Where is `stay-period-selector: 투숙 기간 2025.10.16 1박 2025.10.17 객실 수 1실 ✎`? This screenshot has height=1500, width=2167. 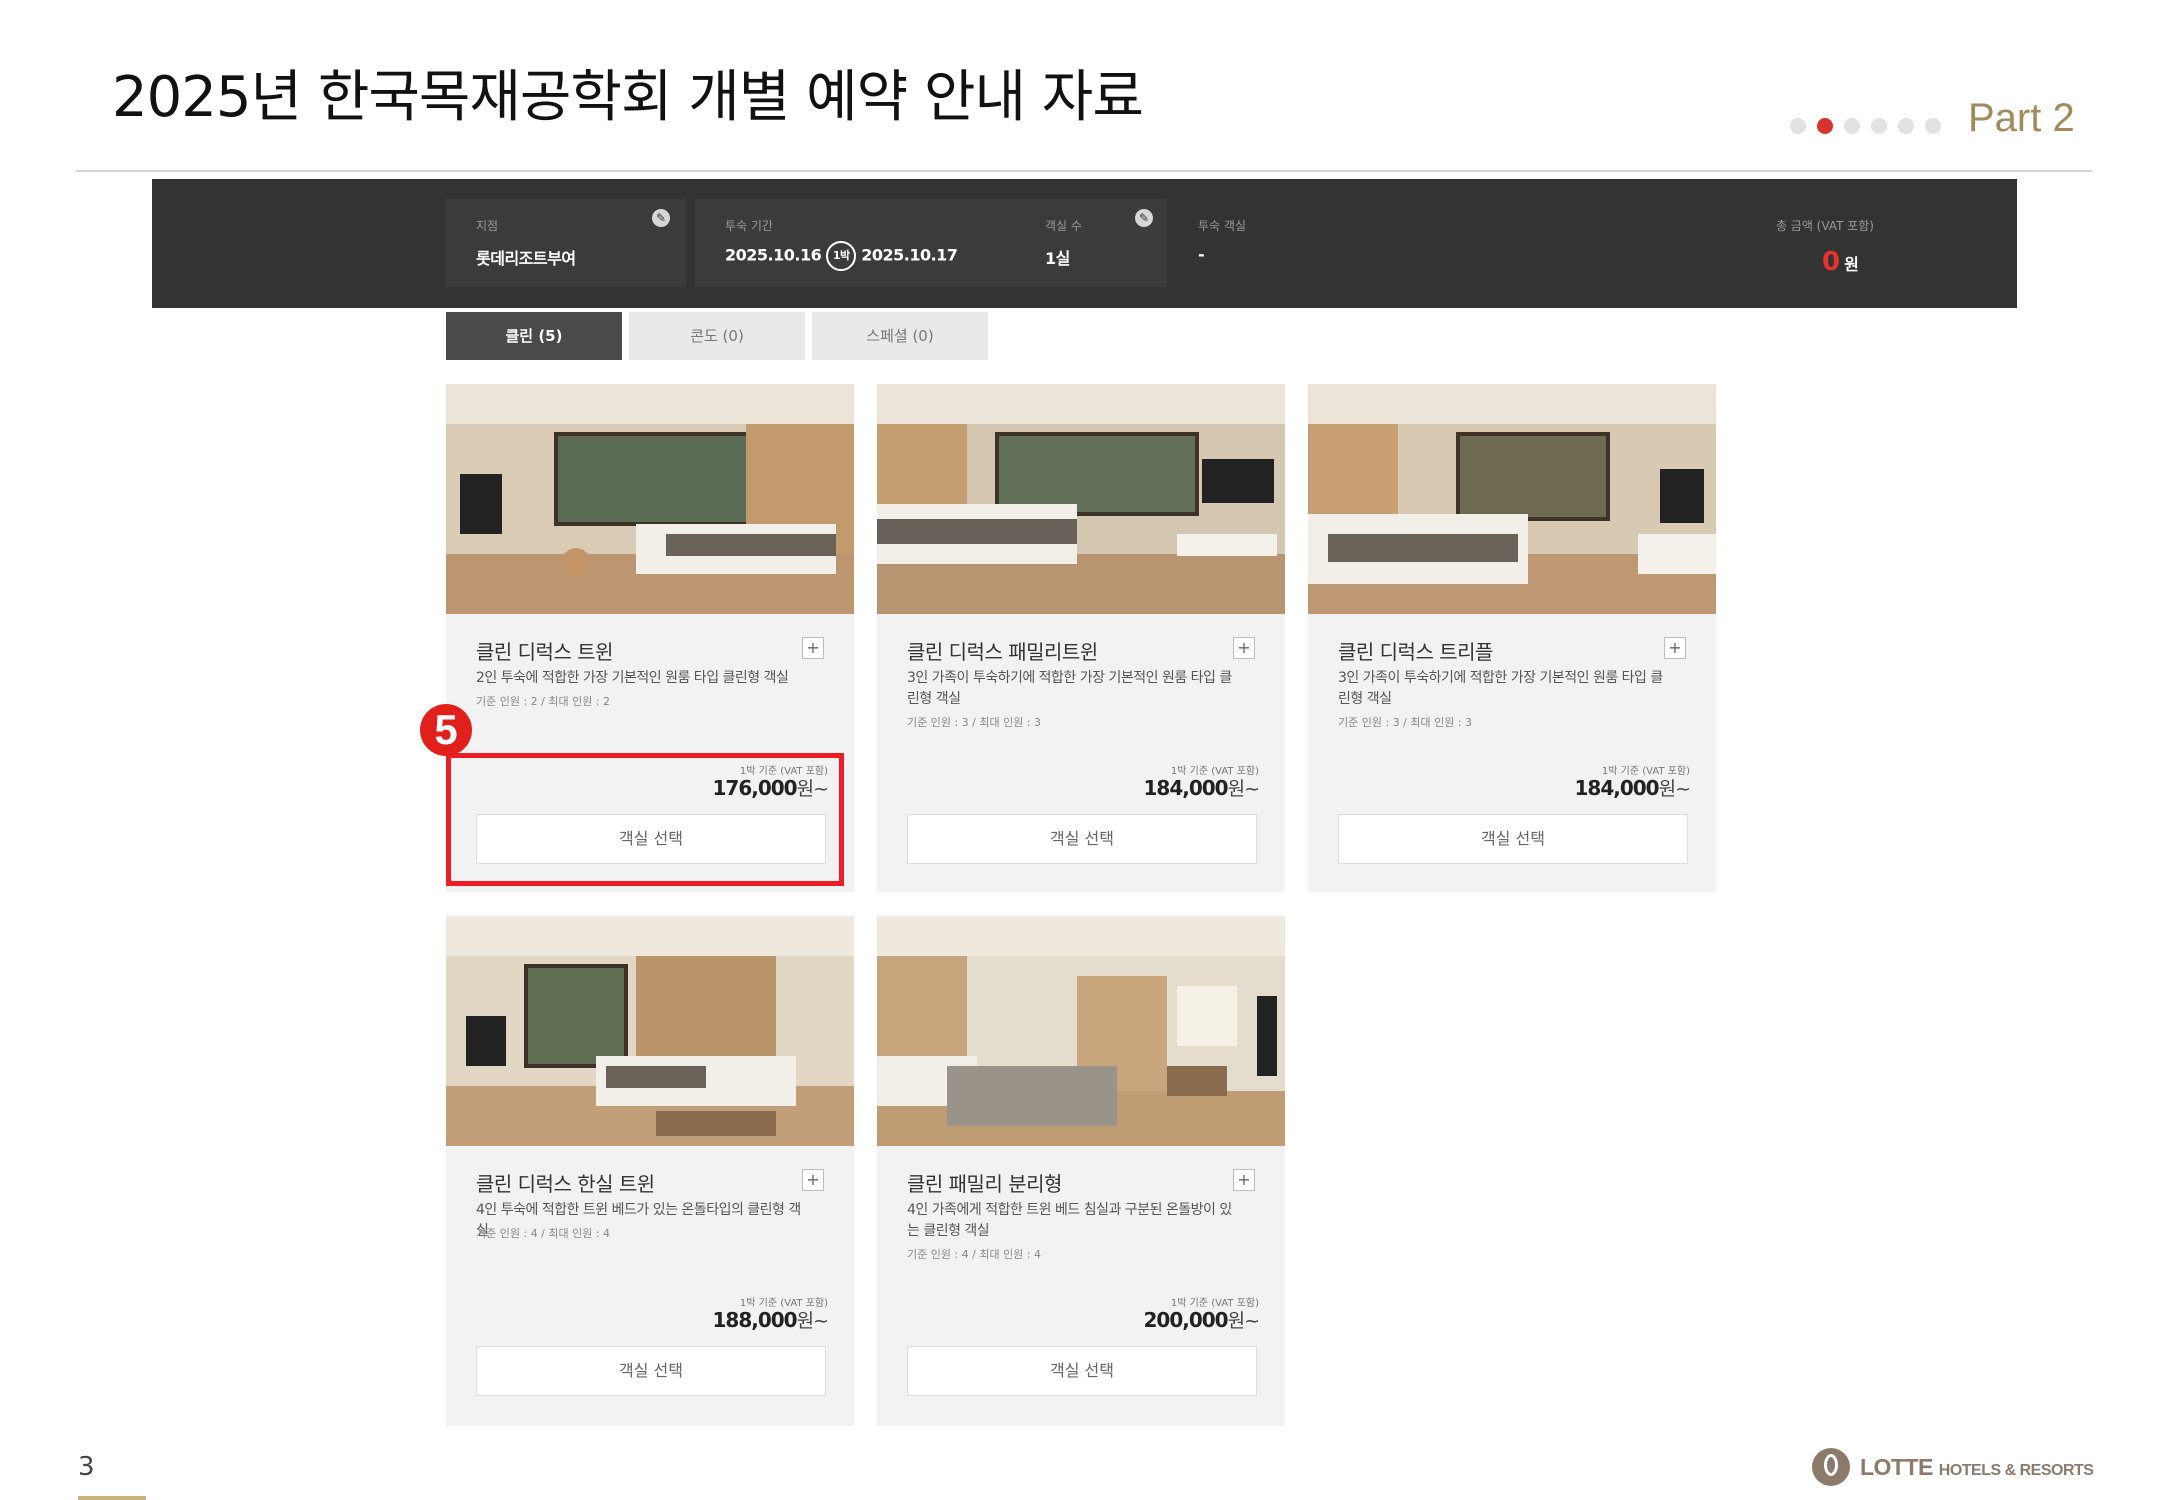 stay-period-selector: 투숙 기간 2025.10.16 1박 2025.10.17 객실 수 1실 ✎ is located at coordinates (931, 243).